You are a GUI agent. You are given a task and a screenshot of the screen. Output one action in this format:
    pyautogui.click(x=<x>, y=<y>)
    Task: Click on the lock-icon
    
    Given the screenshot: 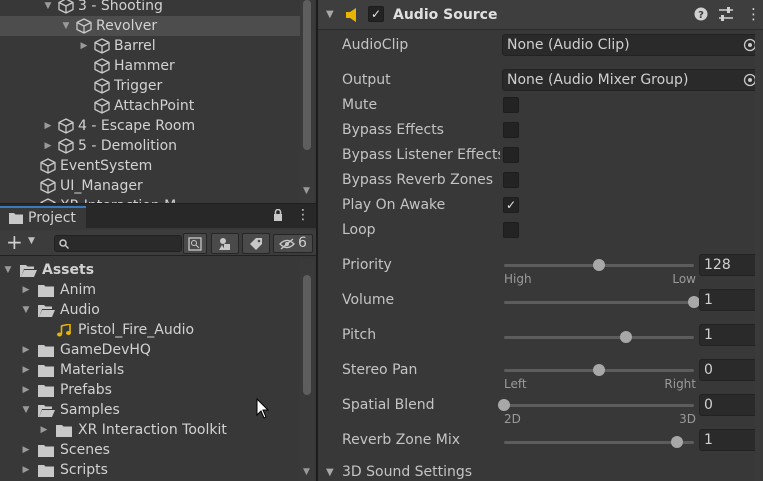 What is the action you would take?
    pyautogui.click(x=278, y=215)
    